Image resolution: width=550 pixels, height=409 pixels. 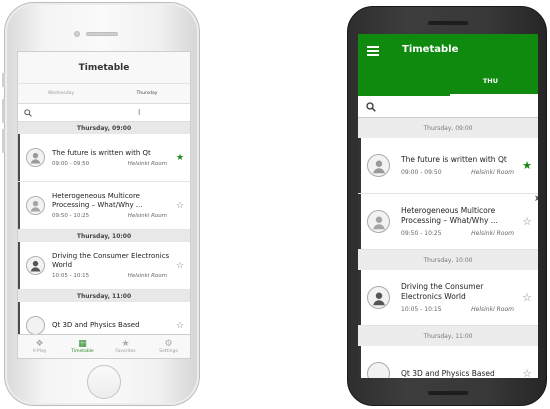 I want to click on tabbar-item-timetable: ▦ Timetable, so click(x=82, y=346).